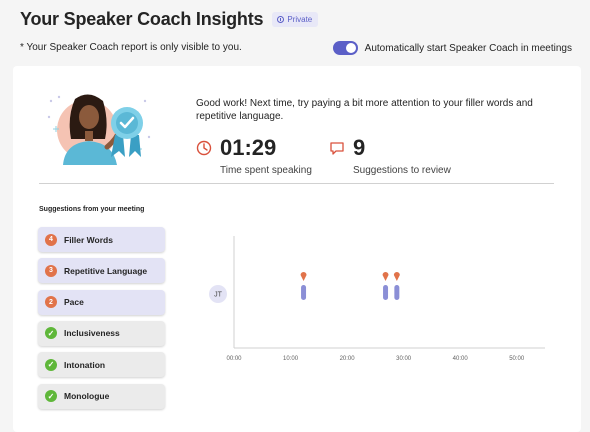 This screenshot has height=432, width=590. I want to click on suggestion-label: Filler Words, so click(88, 239).